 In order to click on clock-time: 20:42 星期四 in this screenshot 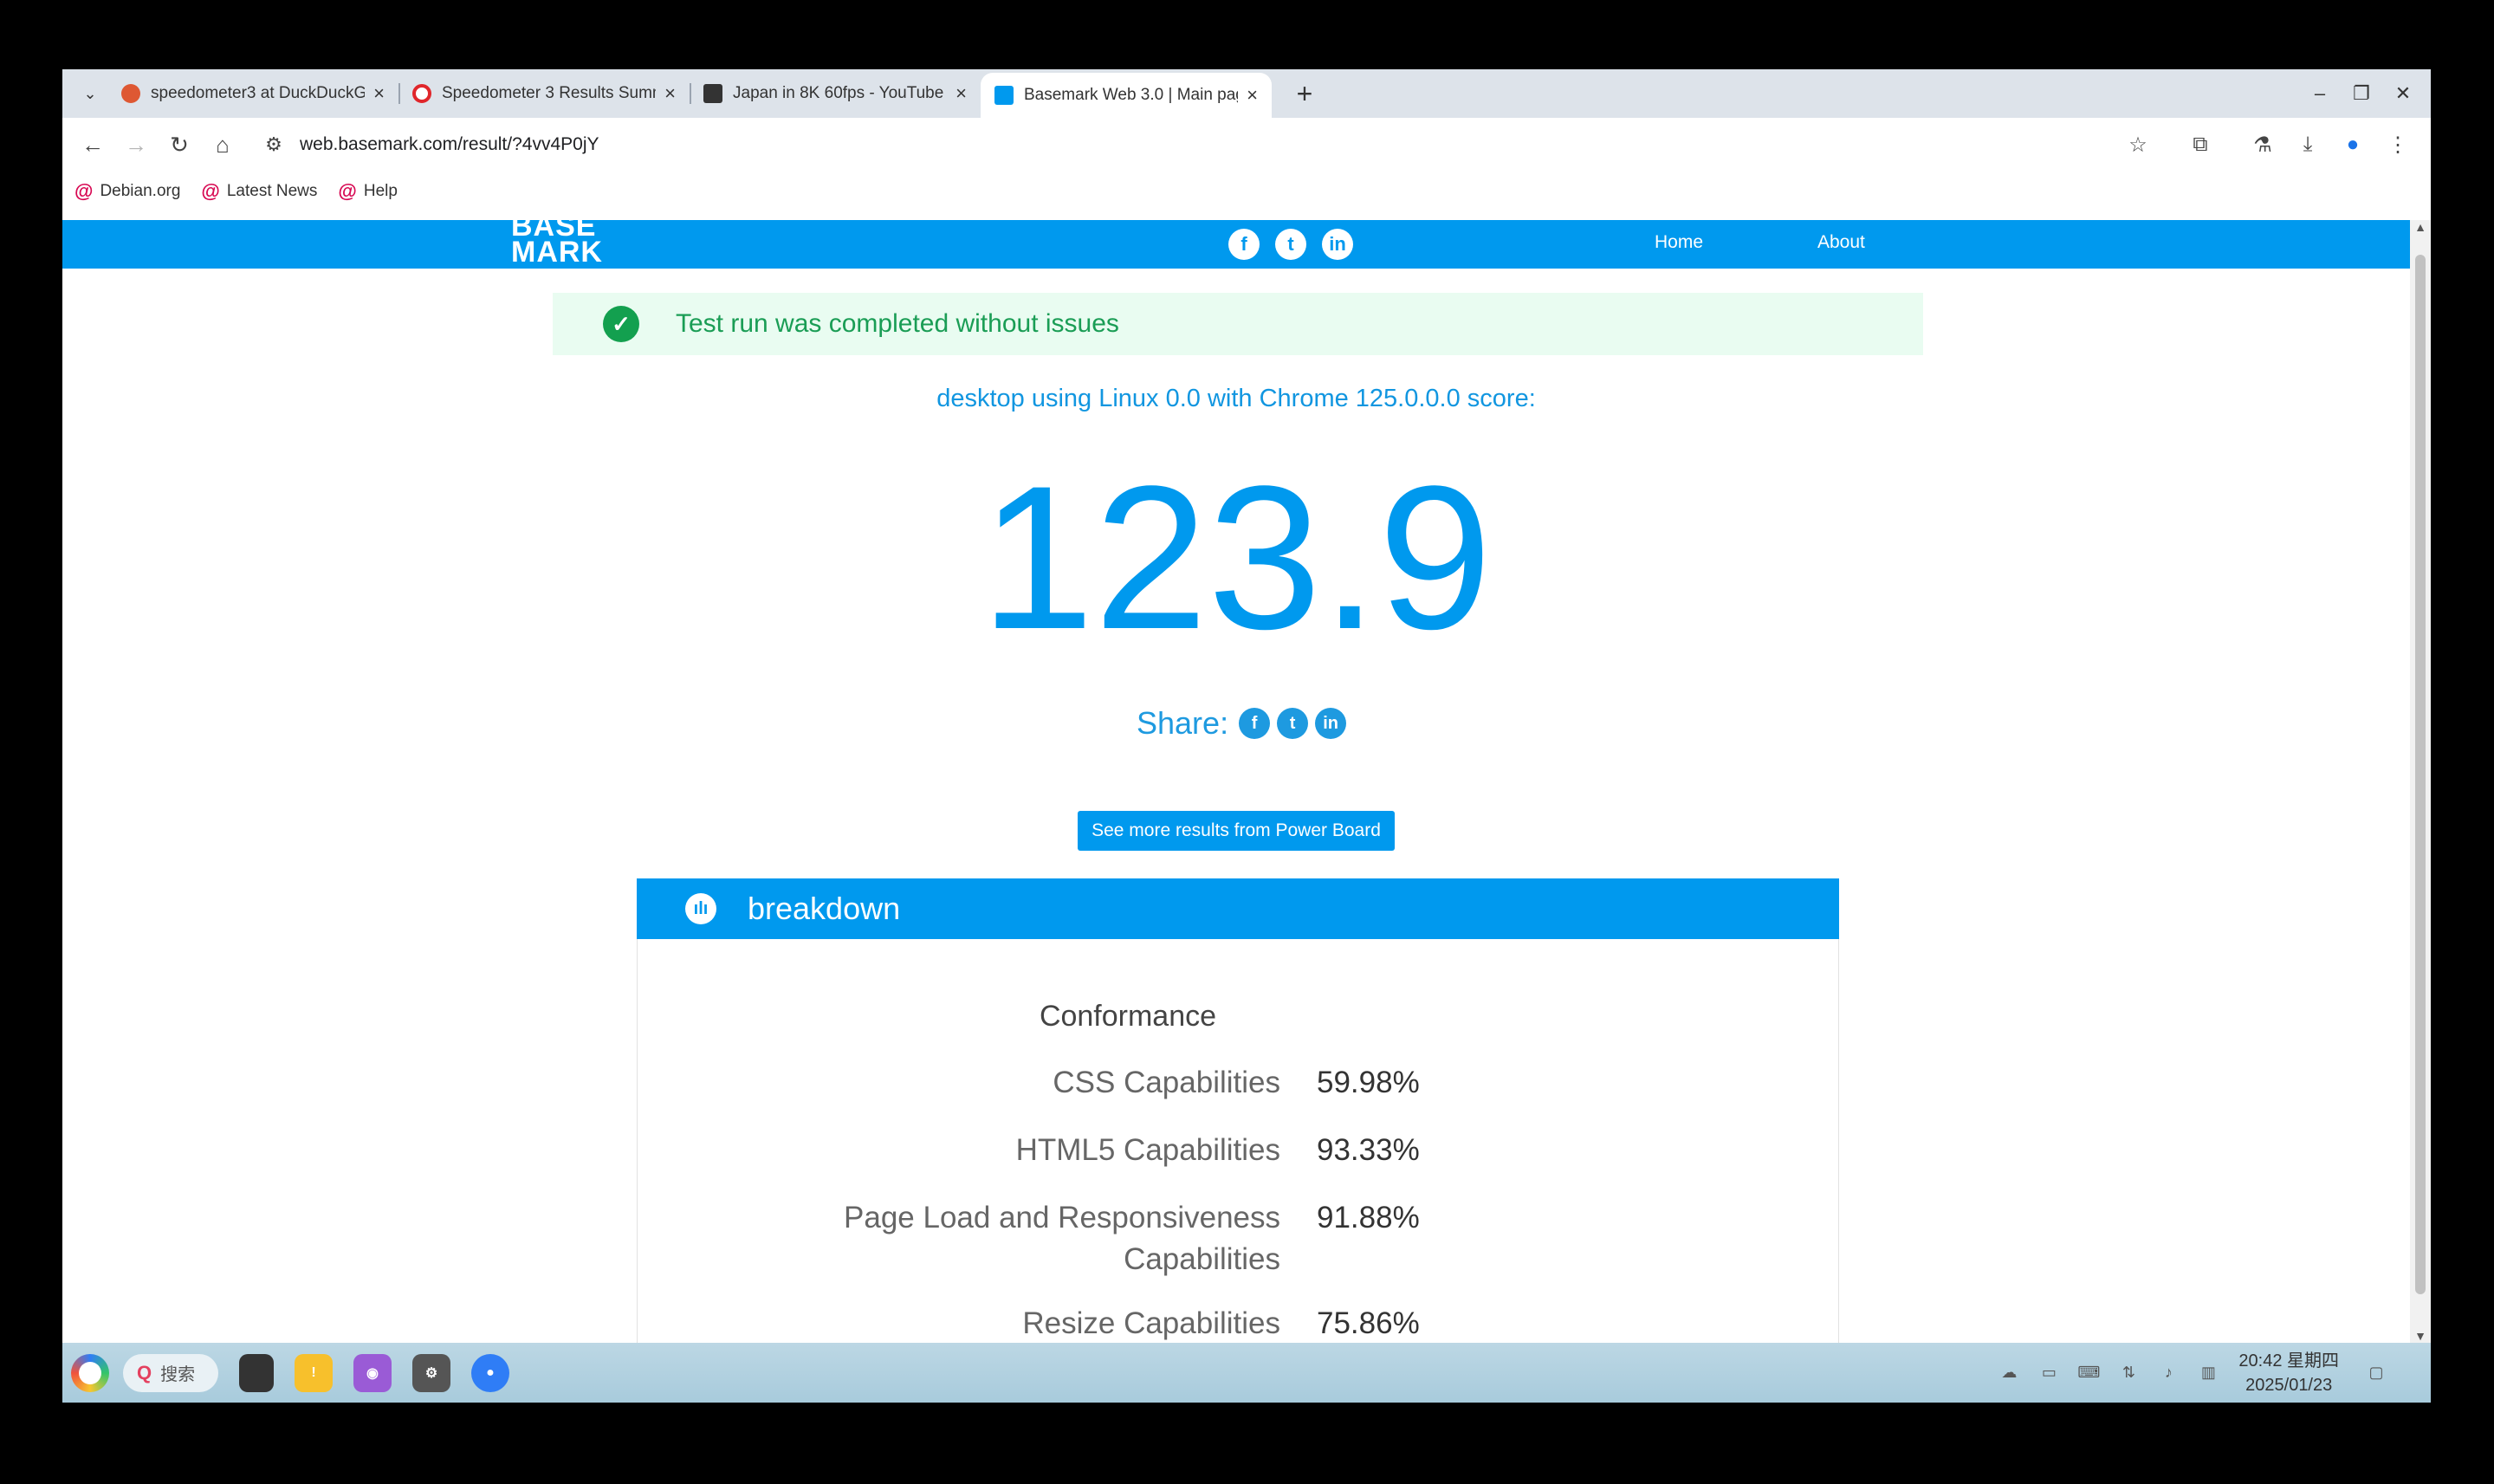, I will do `click(2288, 1361)`.